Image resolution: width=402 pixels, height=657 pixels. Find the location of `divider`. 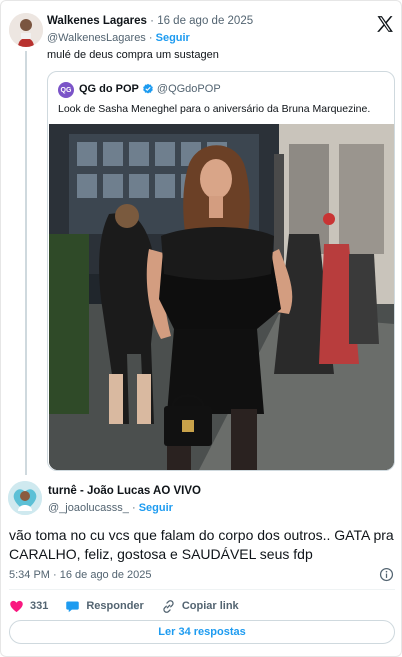

divider is located at coordinates (202, 589).